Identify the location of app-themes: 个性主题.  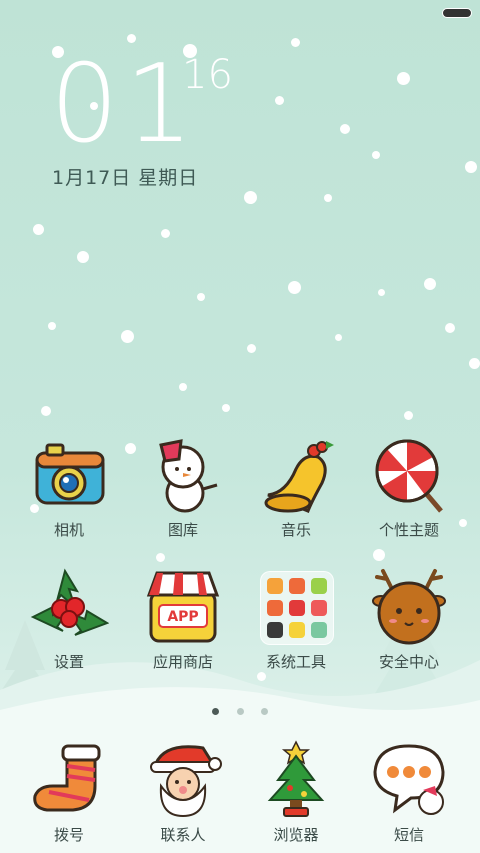
(409, 487).